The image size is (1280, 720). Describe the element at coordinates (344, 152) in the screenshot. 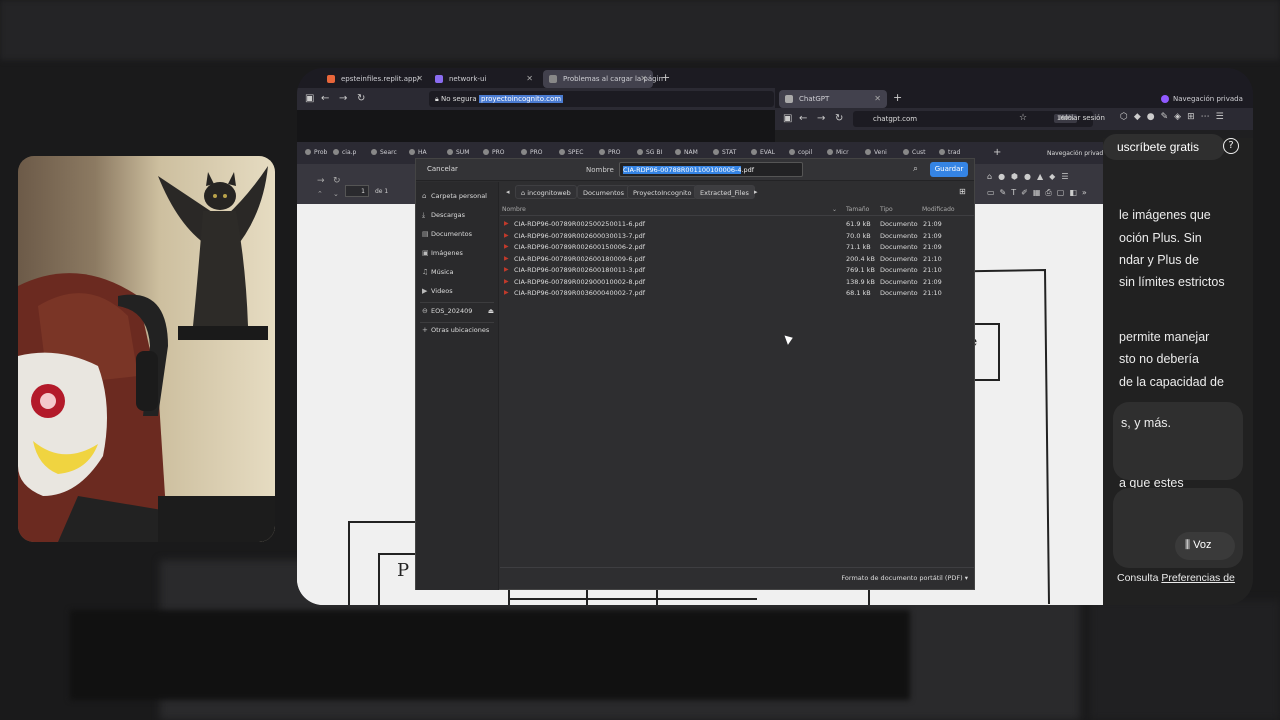

I see `bookmark-item: cia.p` at that location.